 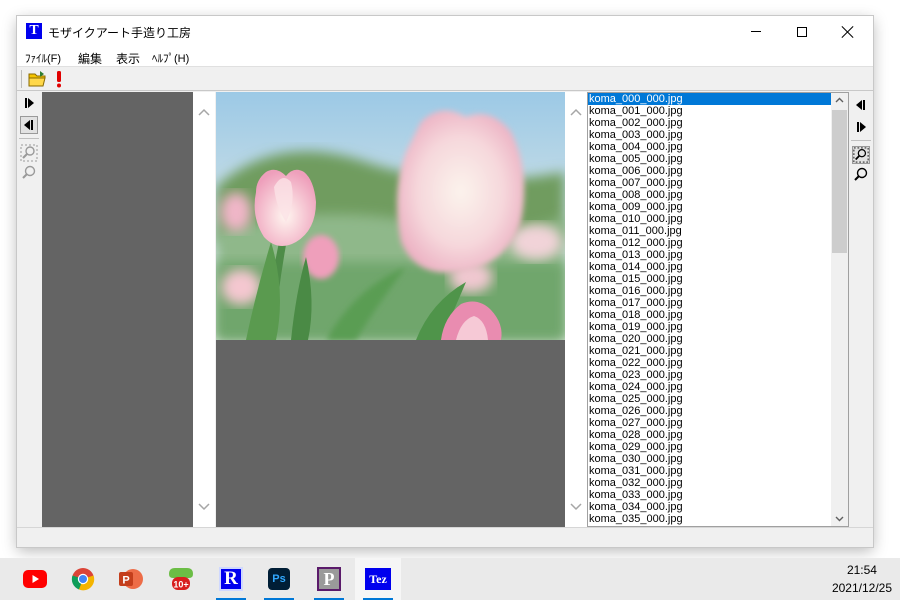 What do you see at coordinates (128, 58) in the screenshot?
I see `menu-view: 表示` at bounding box center [128, 58].